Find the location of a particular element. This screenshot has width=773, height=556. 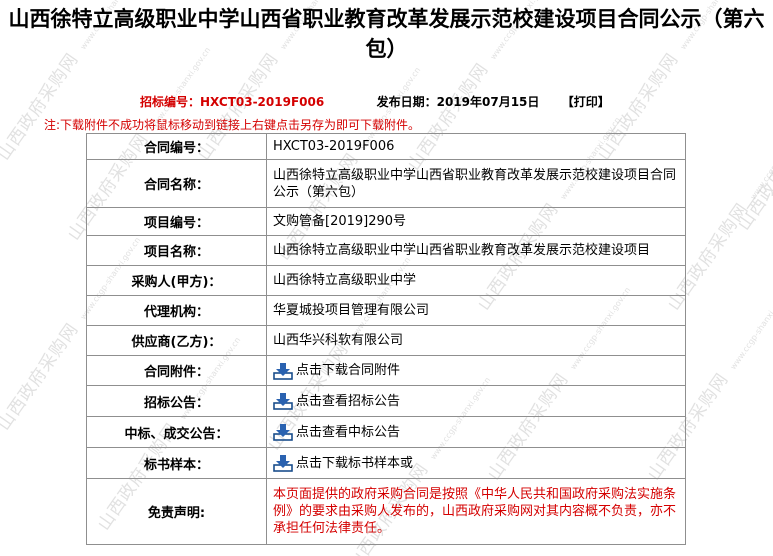

table-row: 代理机构： 华夏城投项目管理有限公司 is located at coordinates (386, 310).